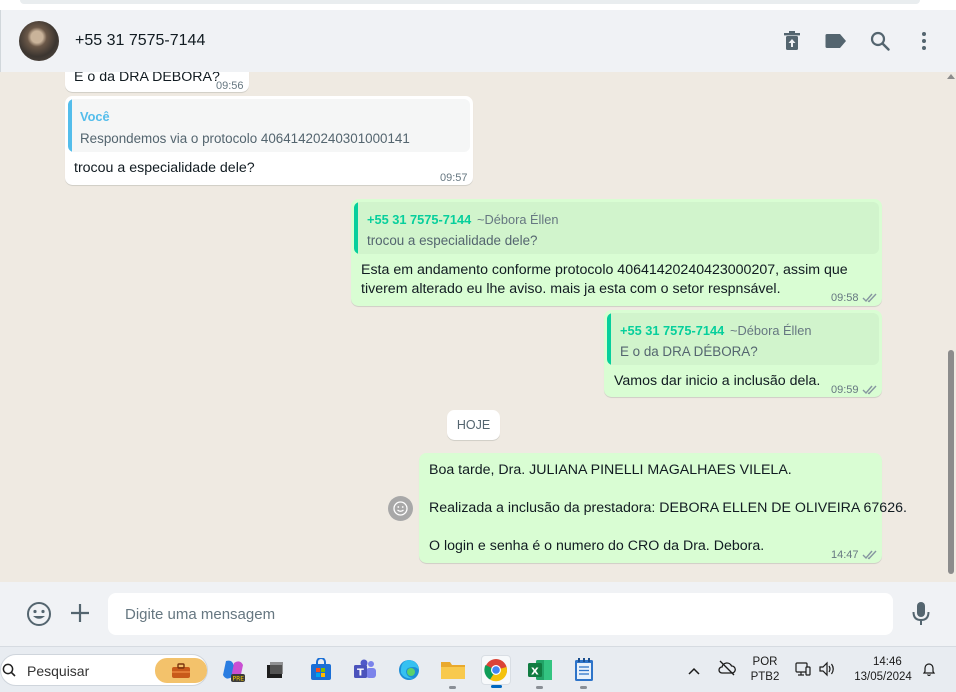  I want to click on message-time: 09:58, so click(854, 298).